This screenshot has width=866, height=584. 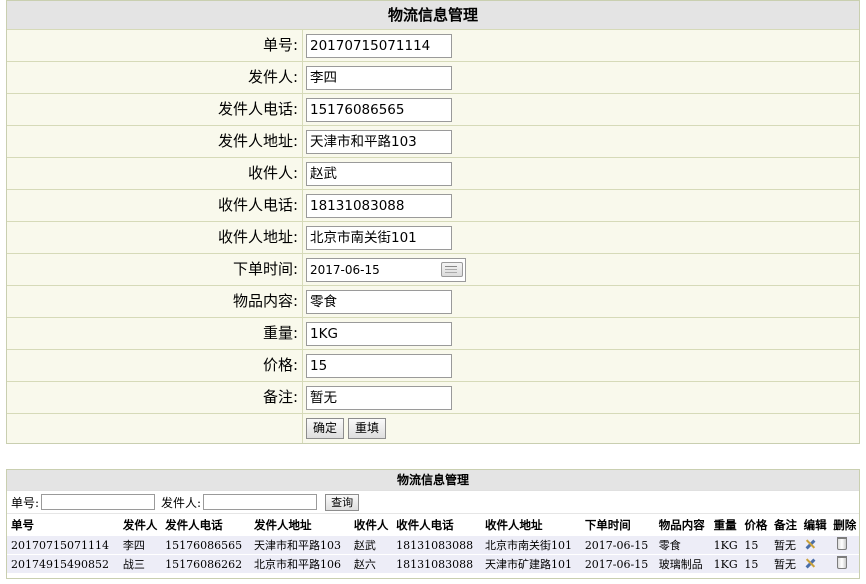 What do you see at coordinates (379, 237) in the screenshot?
I see `receiver-address-input: 北京市南关街101` at bounding box center [379, 237].